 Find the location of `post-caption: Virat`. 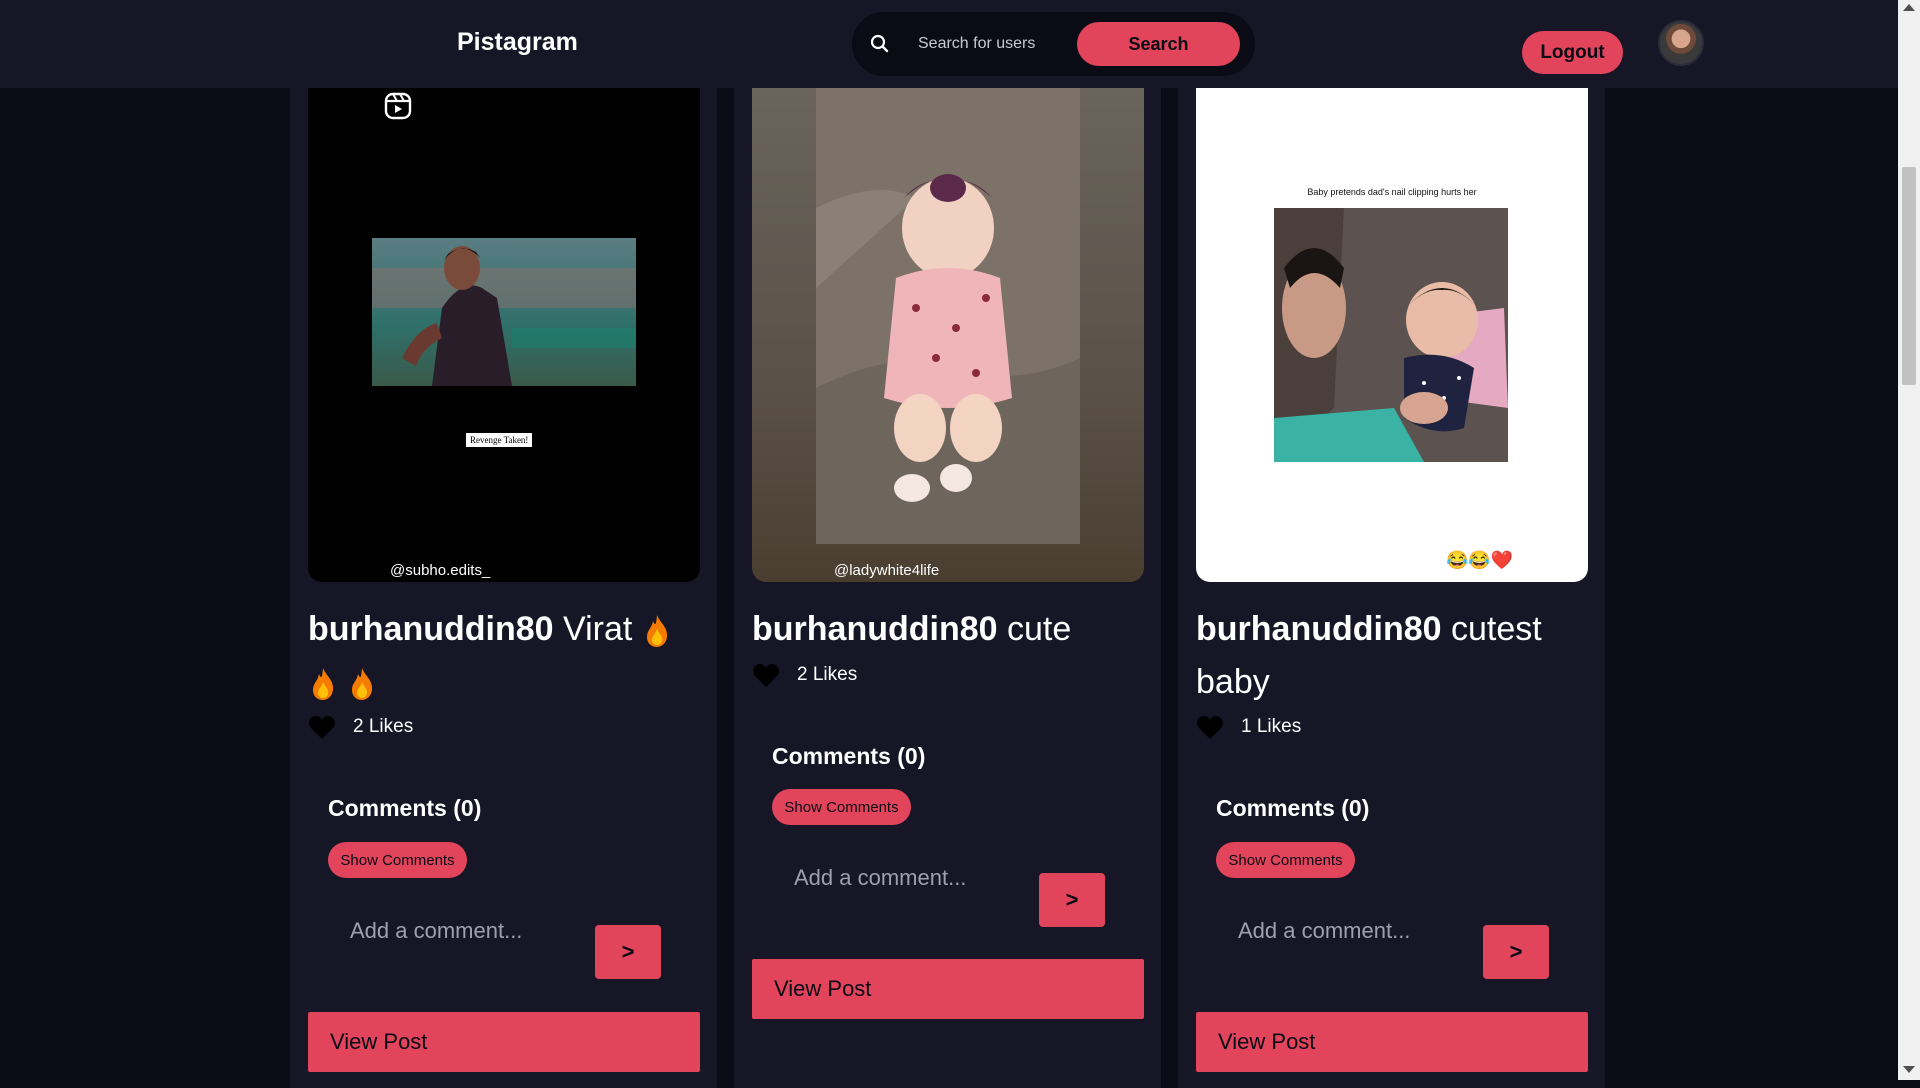

post-caption: Virat is located at coordinates (598, 629).